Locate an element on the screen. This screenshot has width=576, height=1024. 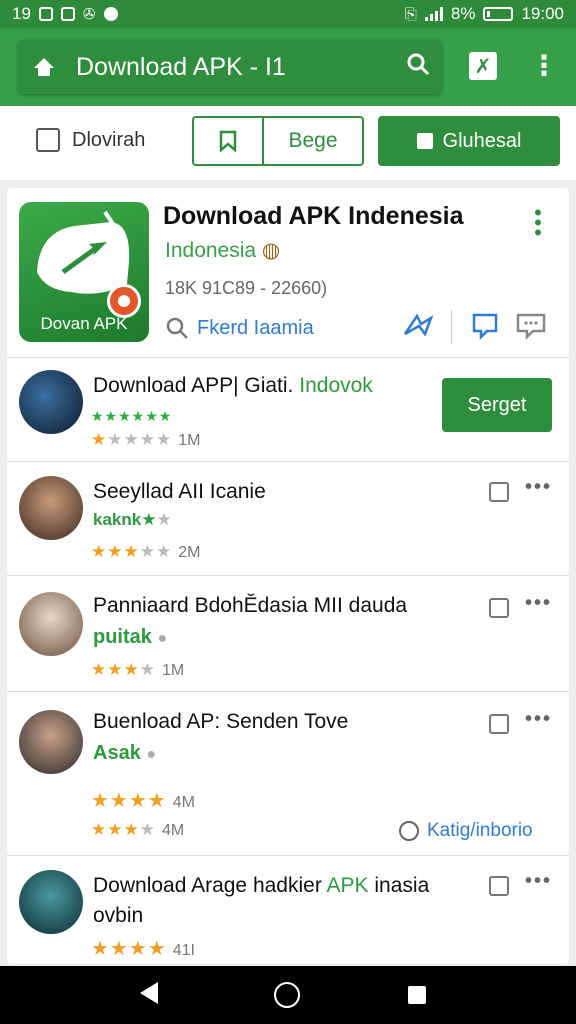
globe-icon: ◍ is located at coordinates (271, 250).